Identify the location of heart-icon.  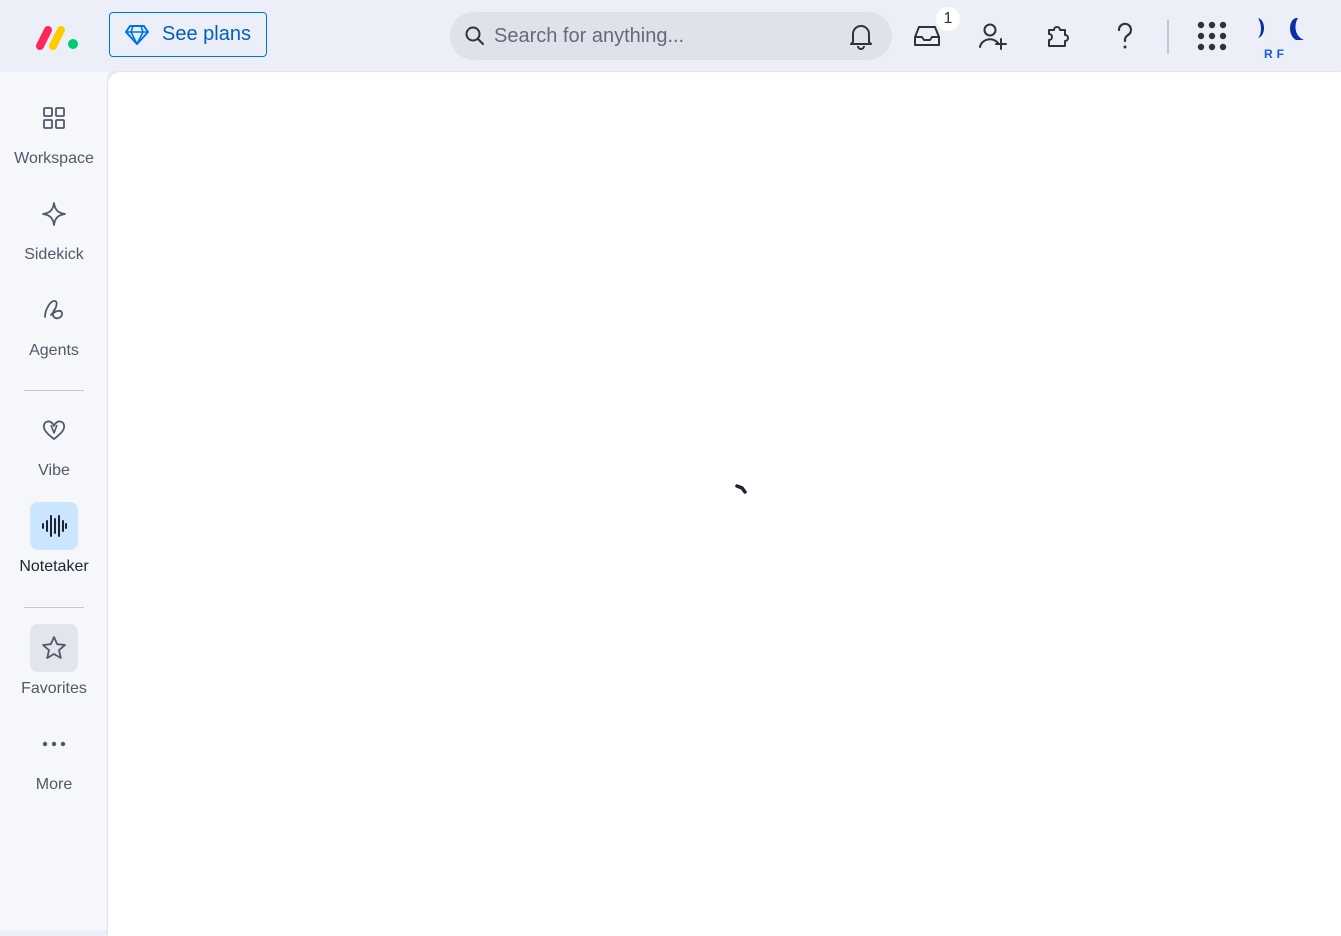
(54, 430).